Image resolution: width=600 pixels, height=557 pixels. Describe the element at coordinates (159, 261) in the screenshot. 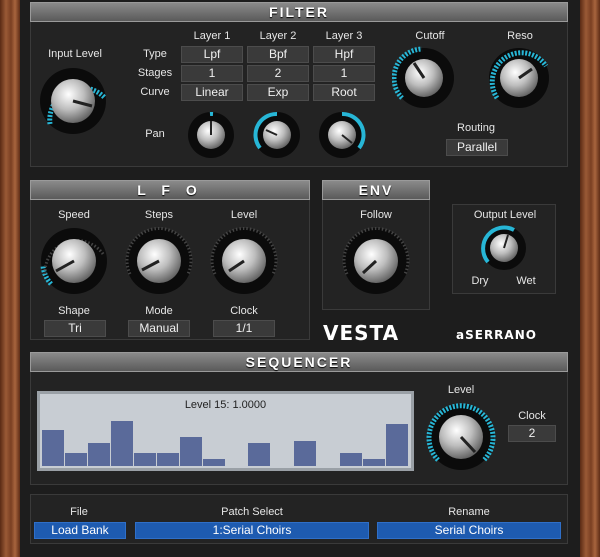

I see `lfo-steps-knob` at that location.